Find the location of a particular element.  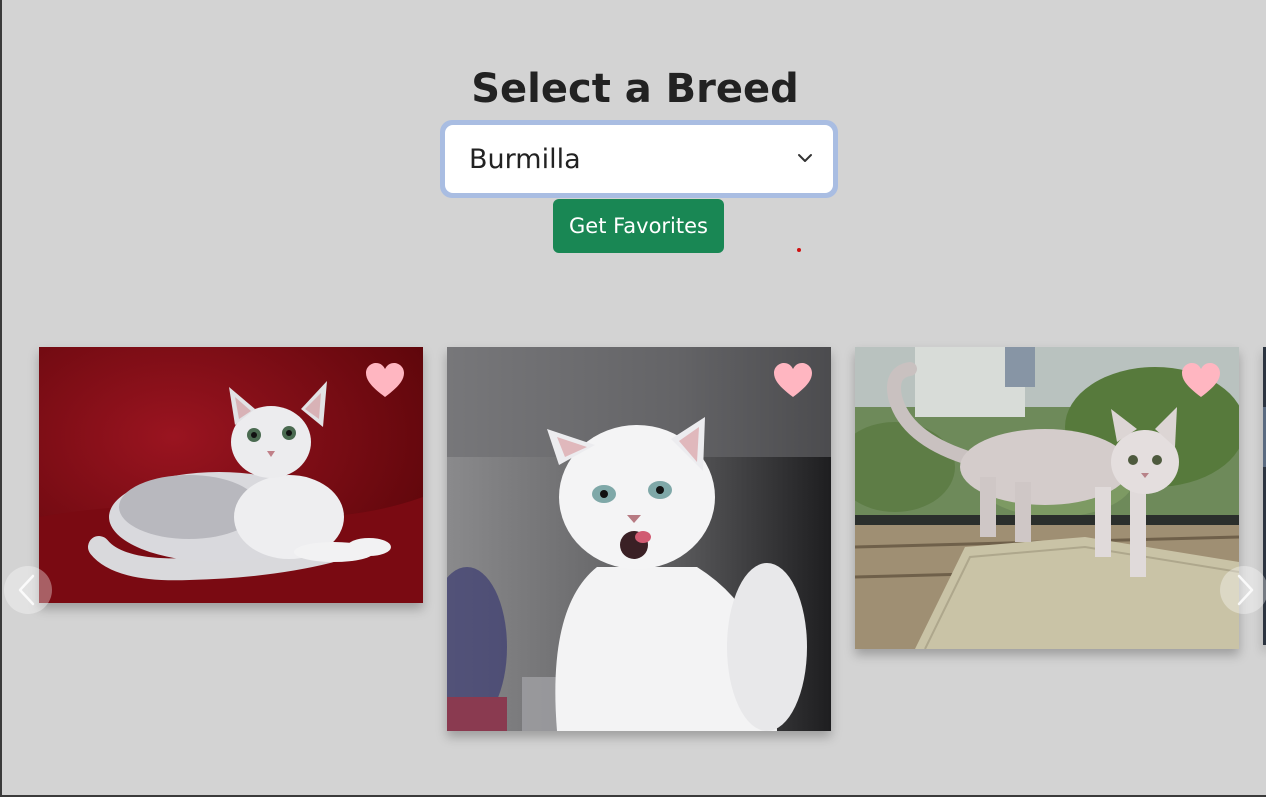

breed-select: Burmilla is located at coordinates (639, 159).